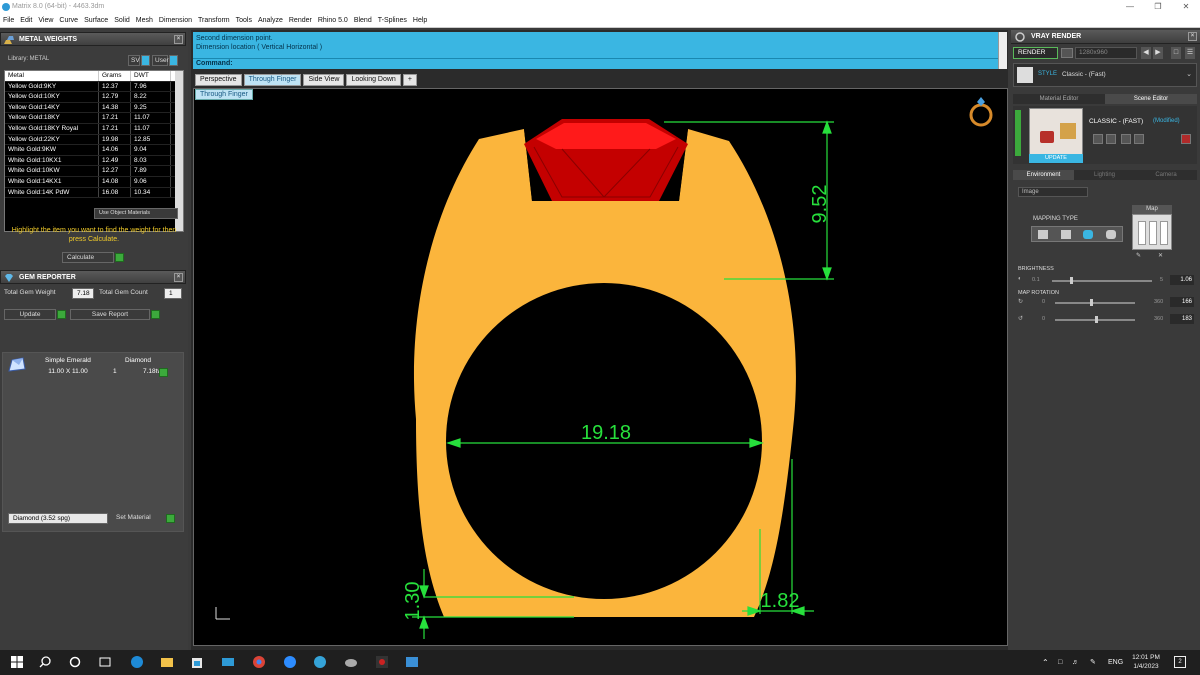 Image resolution: width=1200 pixels, height=675 pixels. I want to click on task-view-icon, so click(75, 662).